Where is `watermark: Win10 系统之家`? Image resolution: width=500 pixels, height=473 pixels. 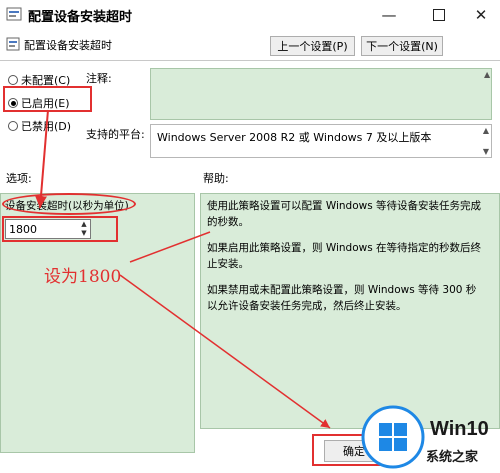
watermark: Win10 系统之家 is located at coordinates (430, 437).